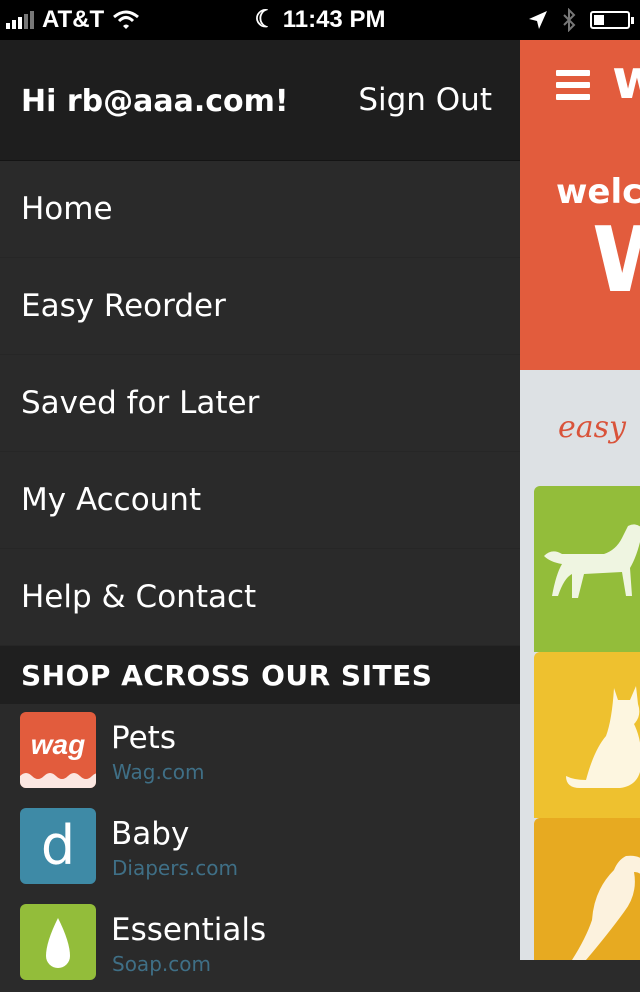 The width and height of the screenshot is (640, 992). What do you see at coordinates (612, 20) in the screenshot?
I see `battery-icon` at bounding box center [612, 20].